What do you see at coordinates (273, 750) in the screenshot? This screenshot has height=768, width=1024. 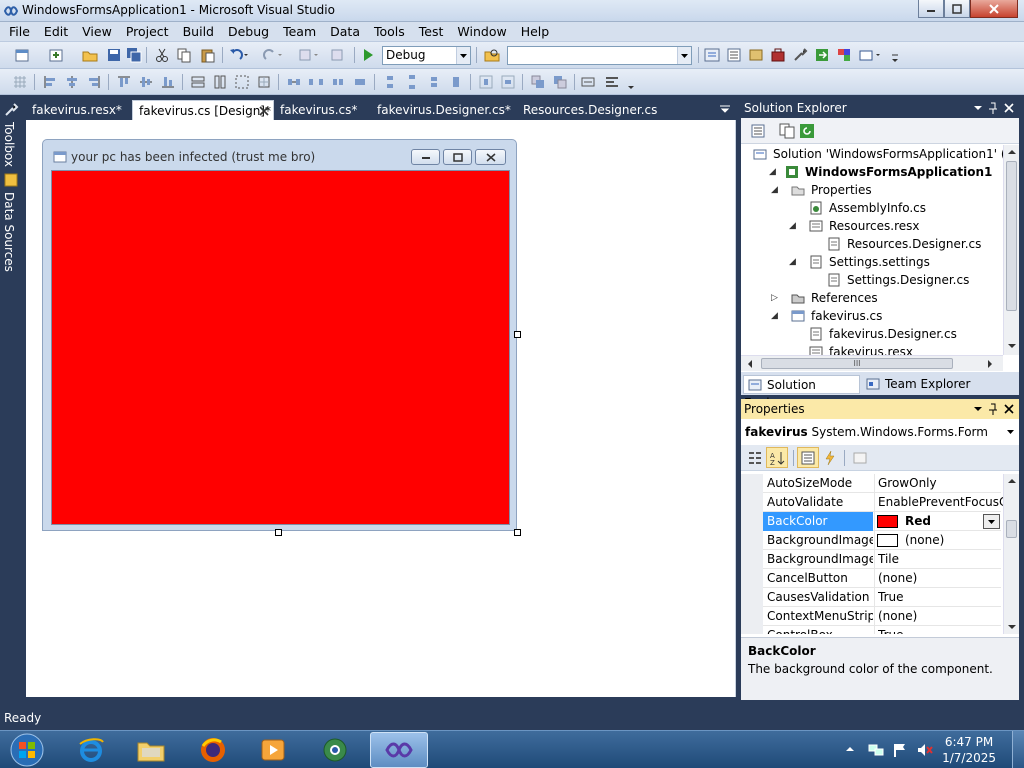 I see `taskbar-media-player` at bounding box center [273, 750].